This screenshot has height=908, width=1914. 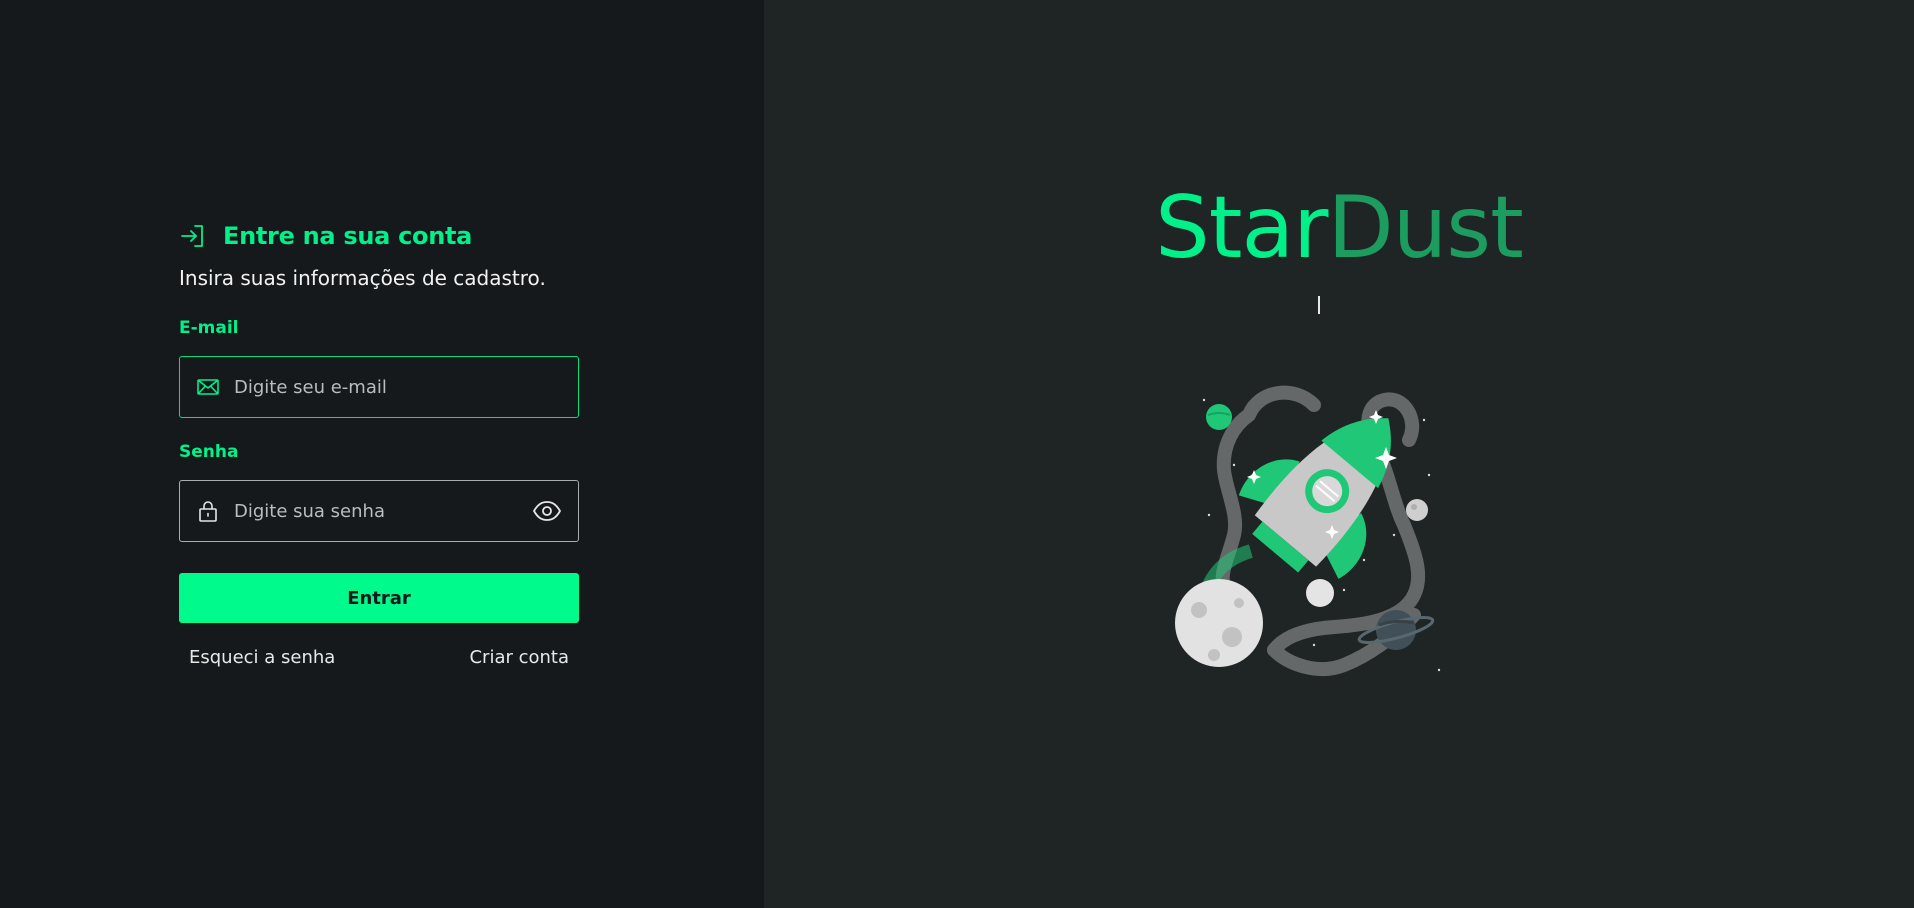 What do you see at coordinates (397, 387) in the screenshot?
I see `email-input` at bounding box center [397, 387].